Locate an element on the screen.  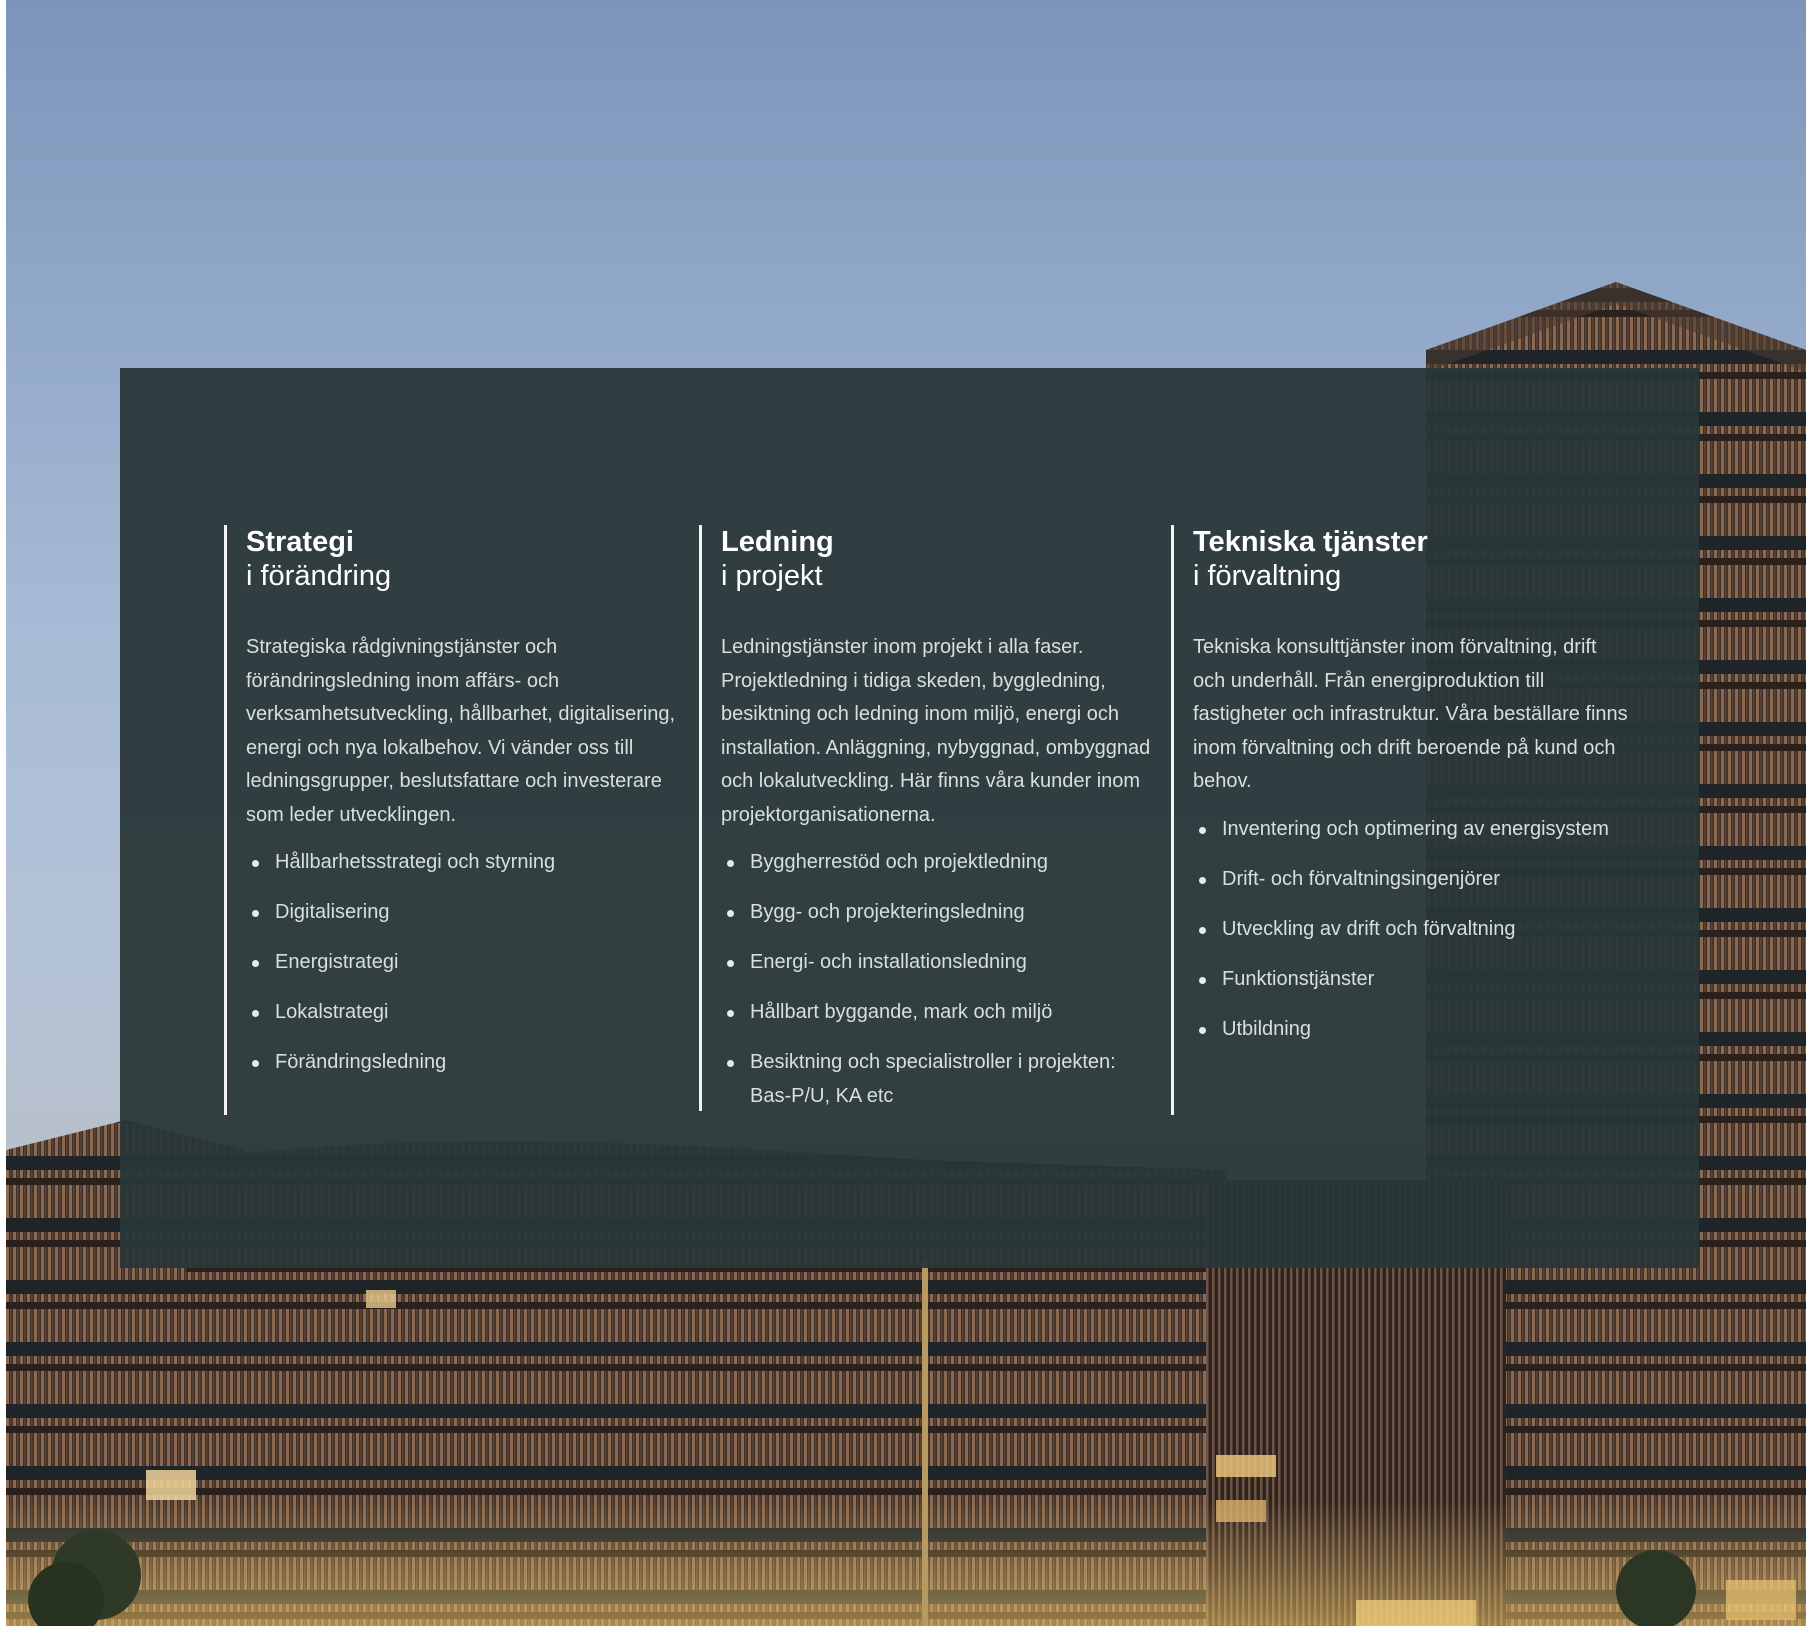
list-item: Energi- och installationsledning is located at coordinates (941, 963).